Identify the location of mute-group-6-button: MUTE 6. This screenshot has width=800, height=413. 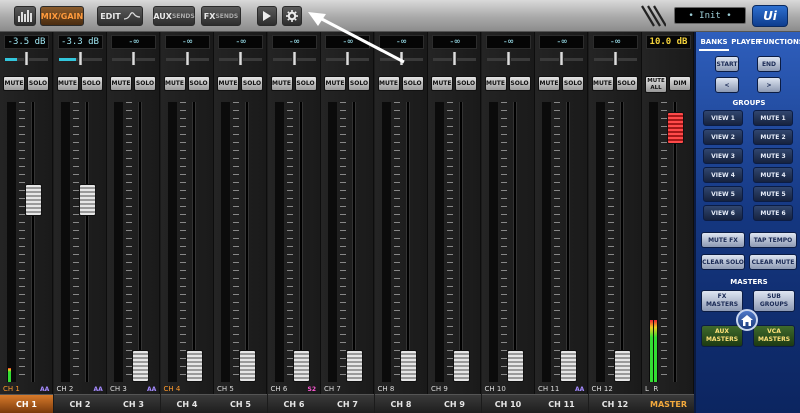
(773, 213).